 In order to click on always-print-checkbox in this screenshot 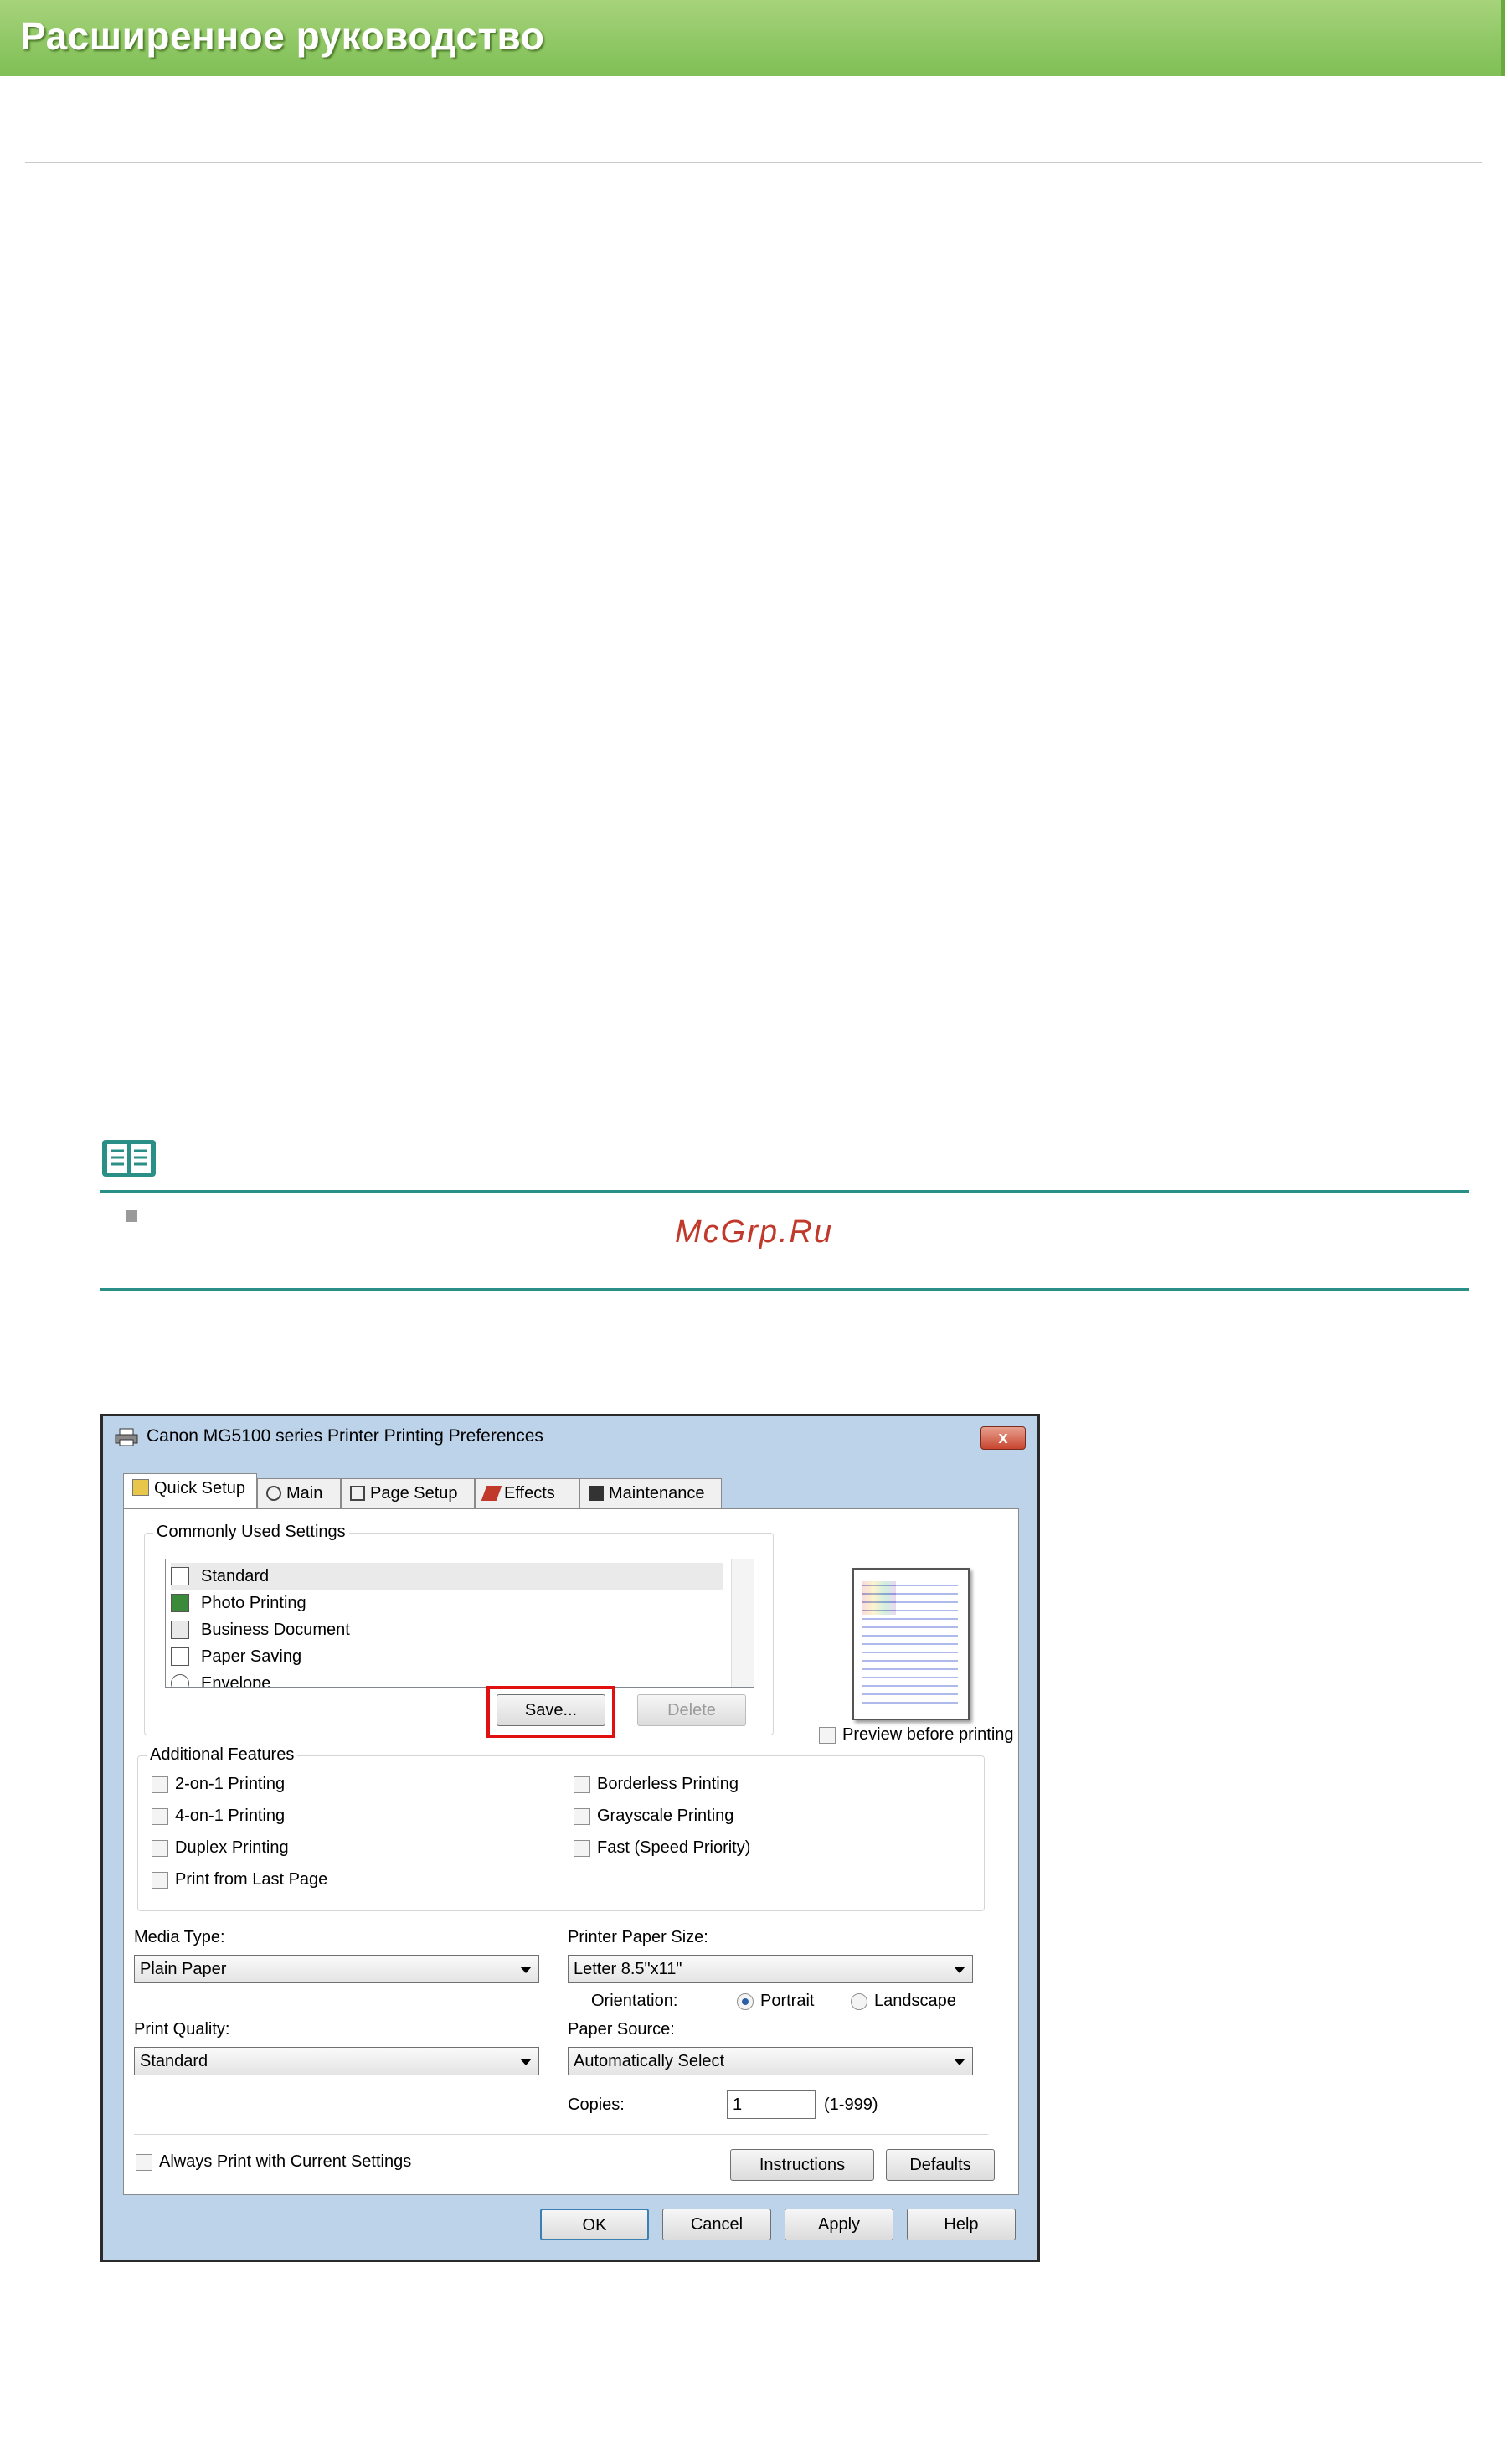, I will do `click(144, 2162)`.